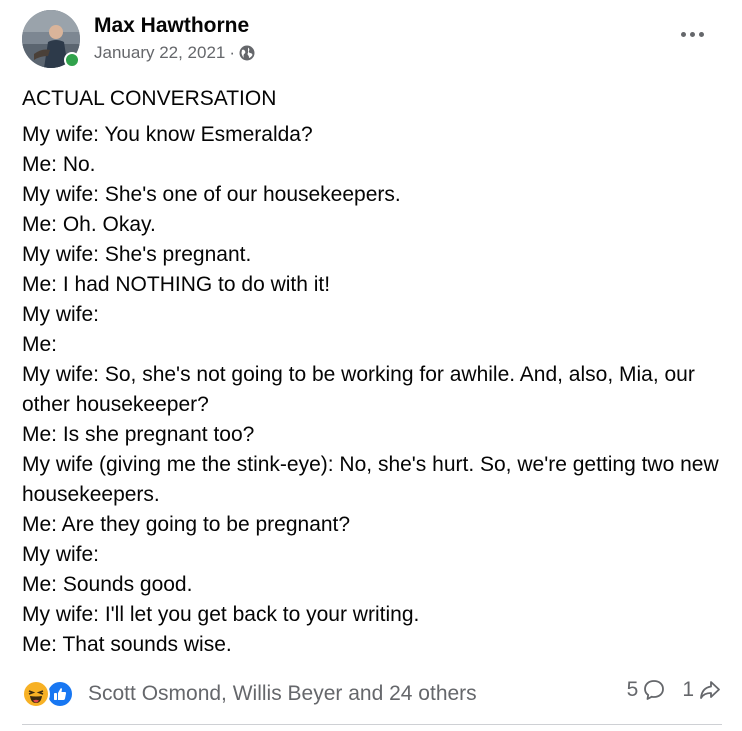 The image size is (742, 731). What do you see at coordinates (167, 134) in the screenshot?
I see `conversation-line: My wife: You know Esmeralda?` at bounding box center [167, 134].